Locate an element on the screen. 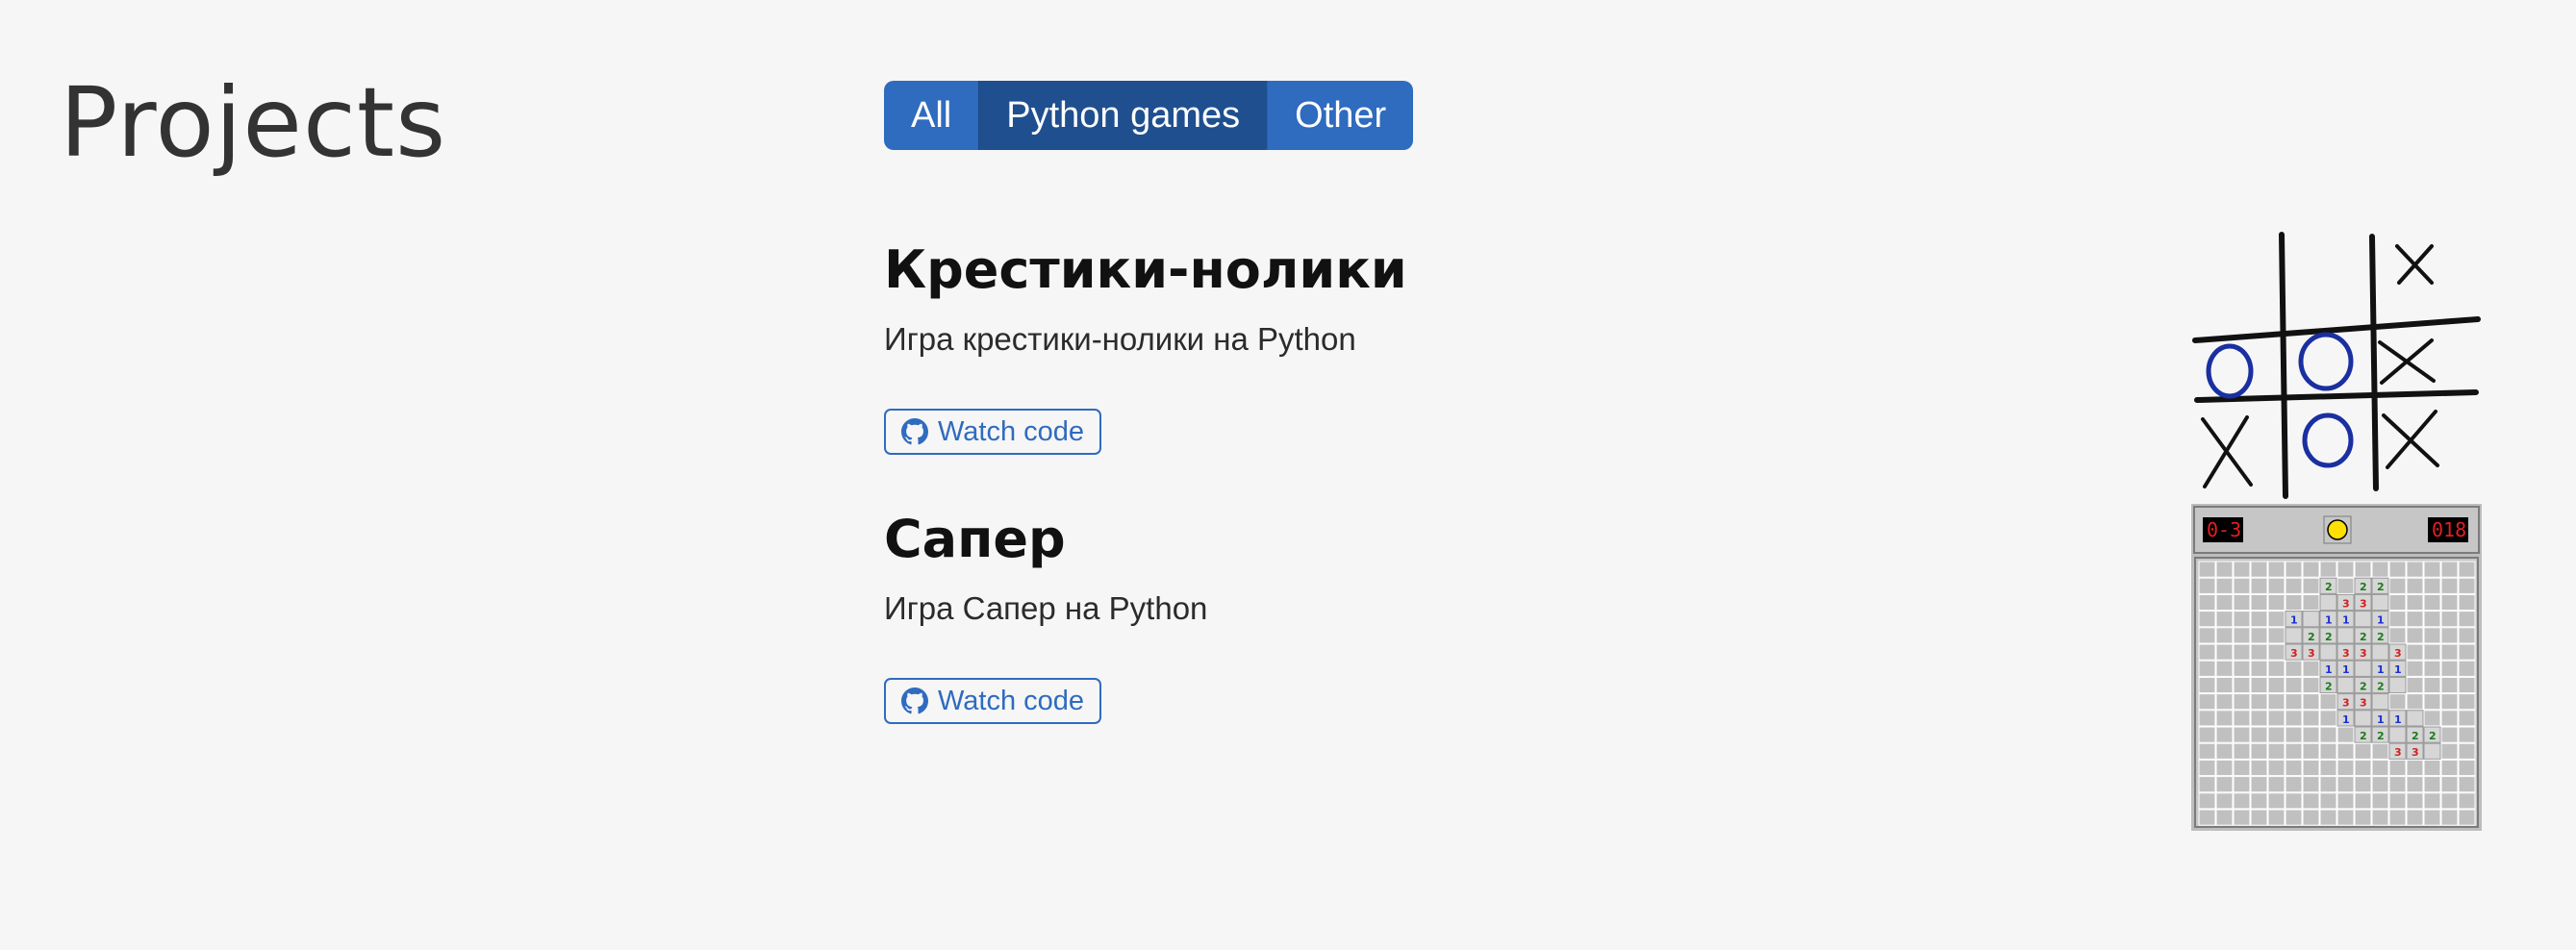 This screenshot has width=2576, height=950. filter-other-button: Other is located at coordinates (1341, 116).